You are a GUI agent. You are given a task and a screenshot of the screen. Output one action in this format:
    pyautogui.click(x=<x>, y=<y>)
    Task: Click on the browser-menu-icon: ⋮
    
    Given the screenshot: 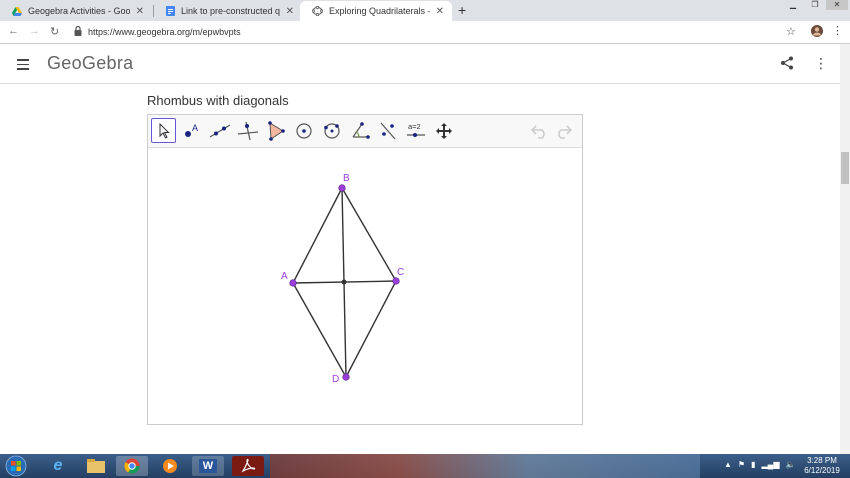 What is the action you would take?
    pyautogui.click(x=837, y=30)
    